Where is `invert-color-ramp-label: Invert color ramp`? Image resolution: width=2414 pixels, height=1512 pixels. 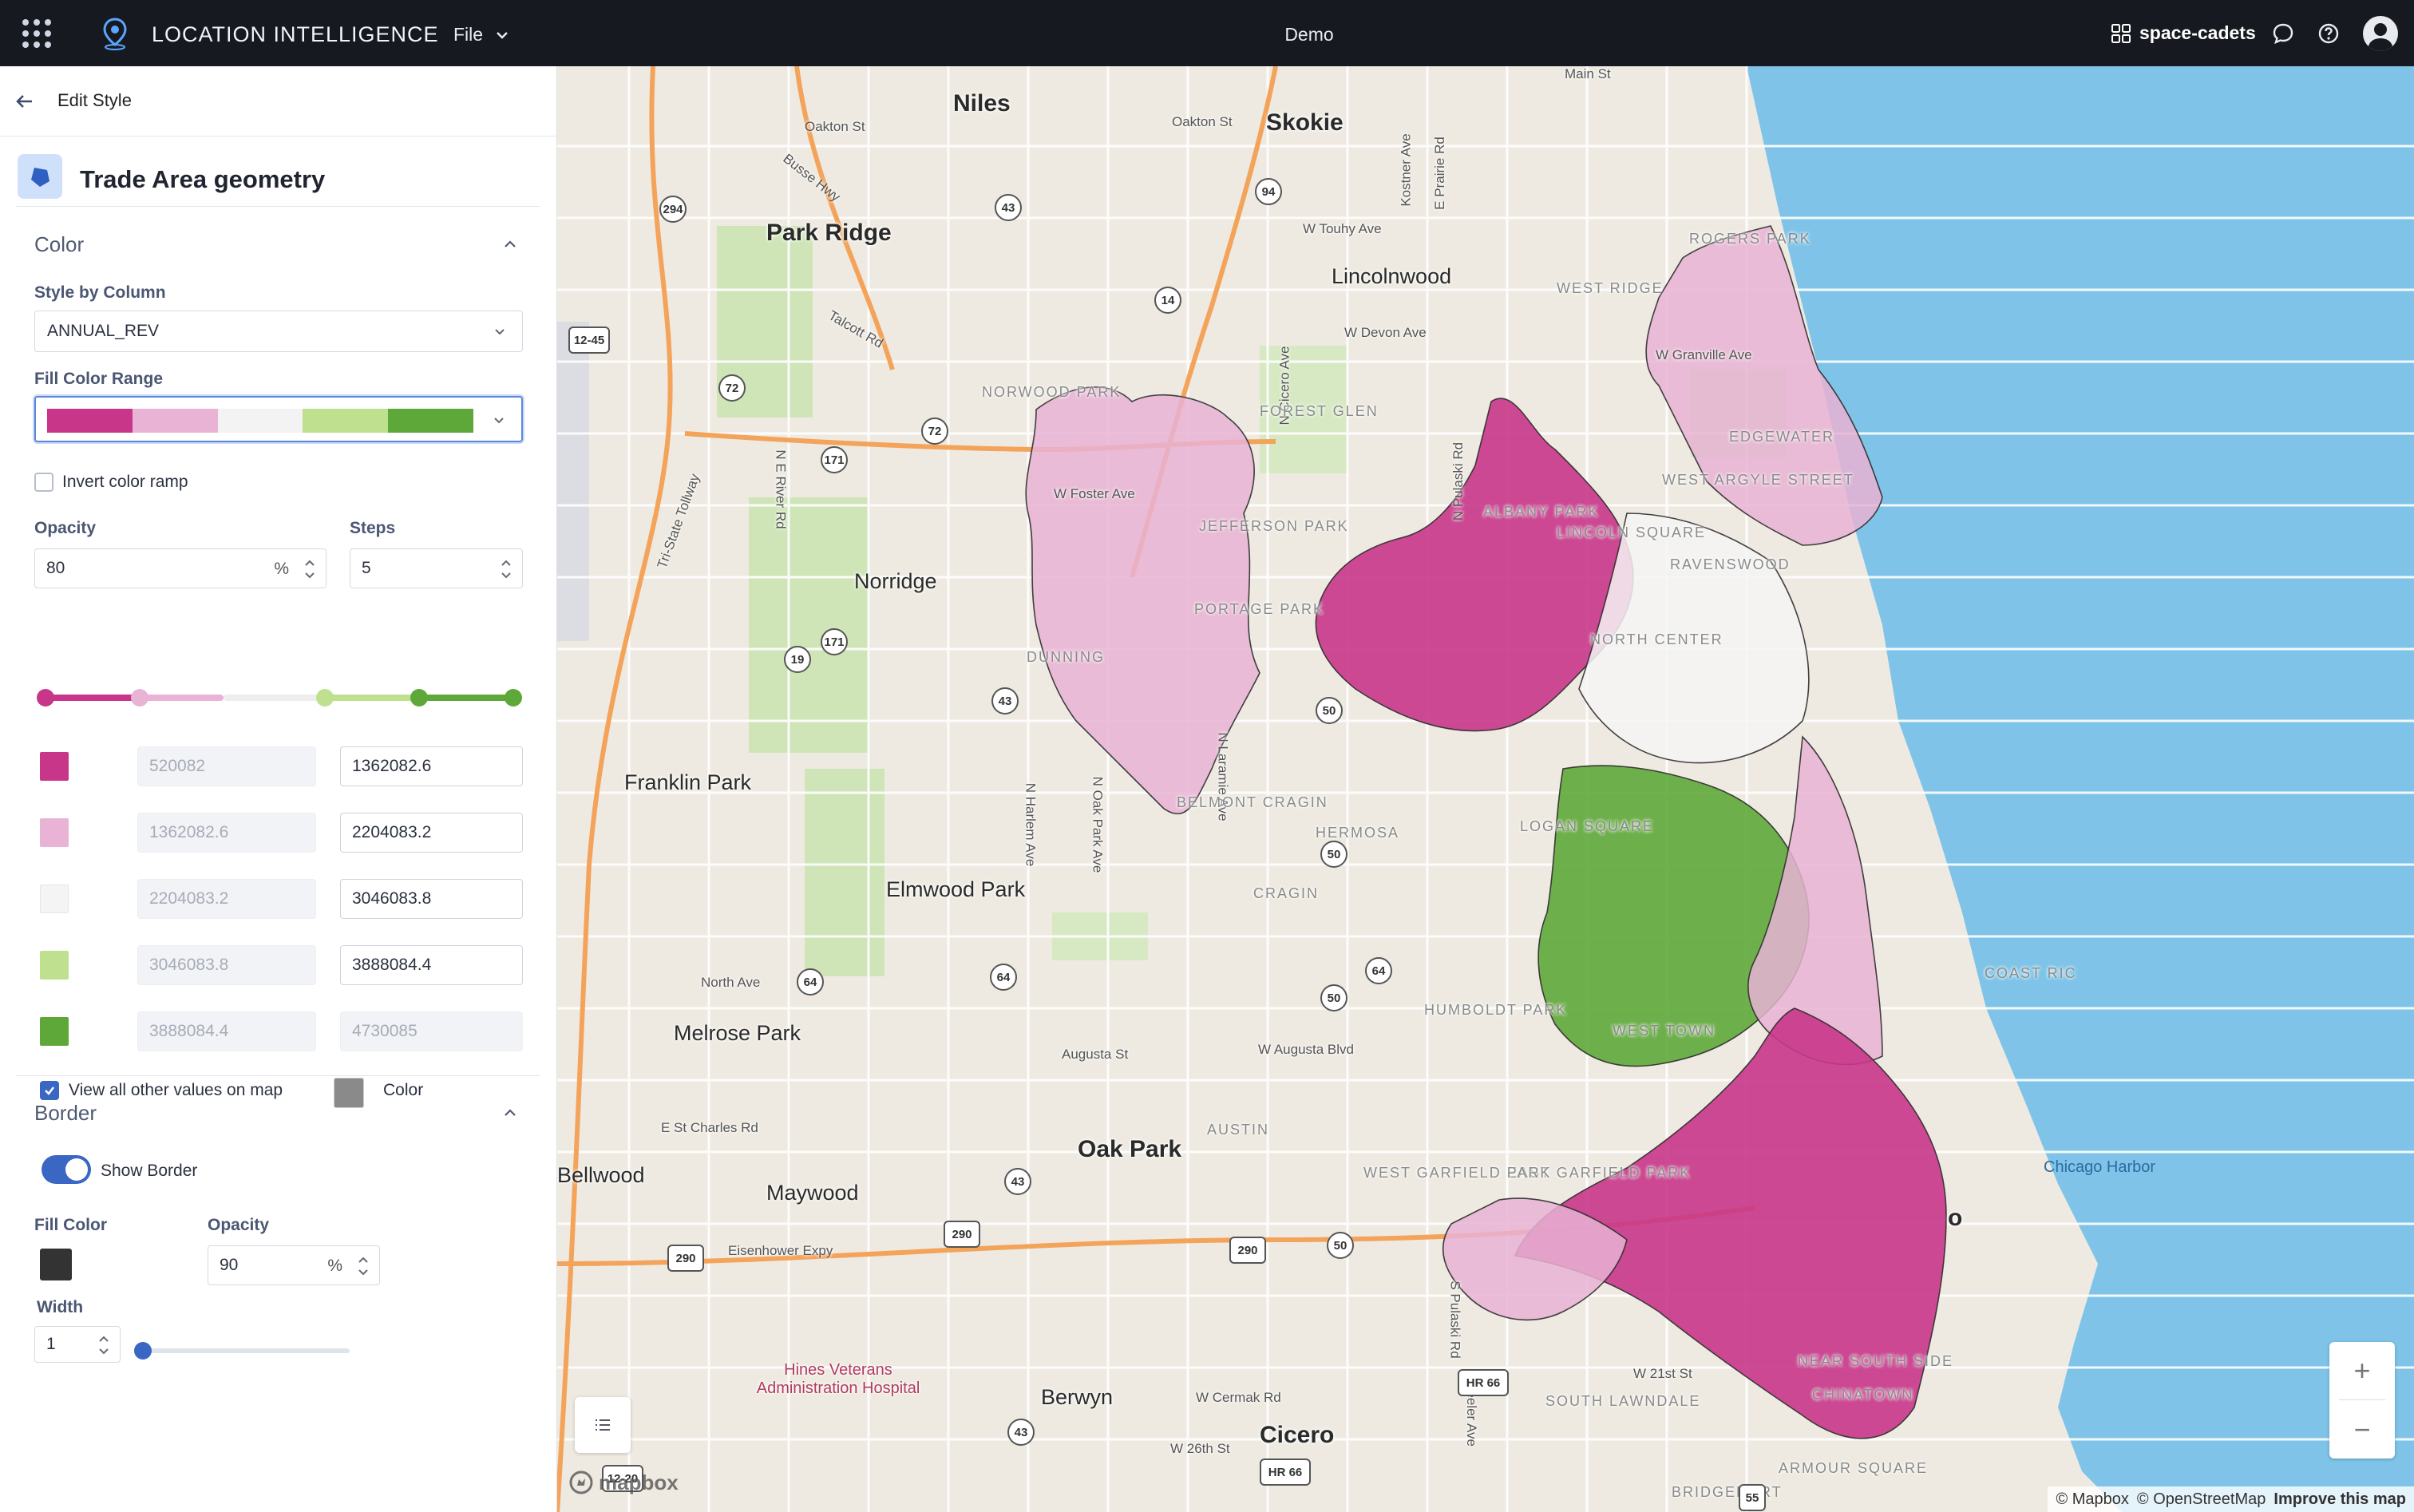 invert-color-ramp-label: Invert color ramp is located at coordinates (125, 482).